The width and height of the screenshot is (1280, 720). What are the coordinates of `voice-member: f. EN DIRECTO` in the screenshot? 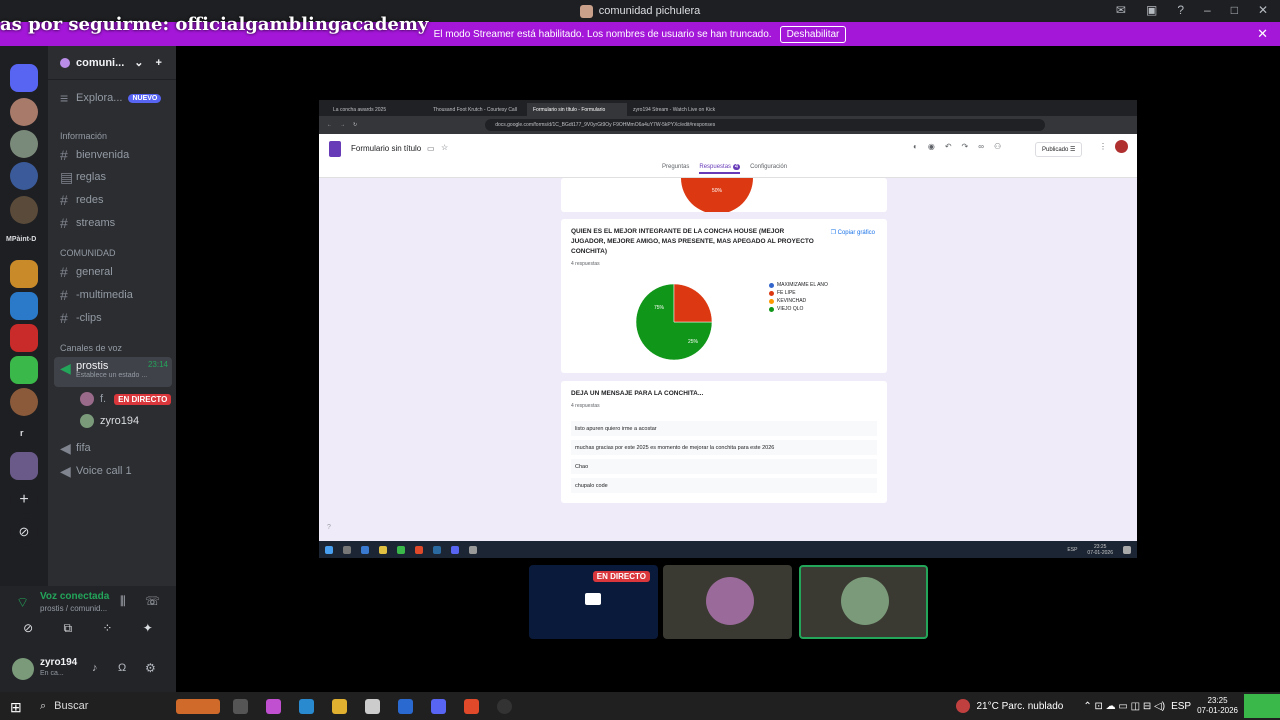 It's located at (123, 399).